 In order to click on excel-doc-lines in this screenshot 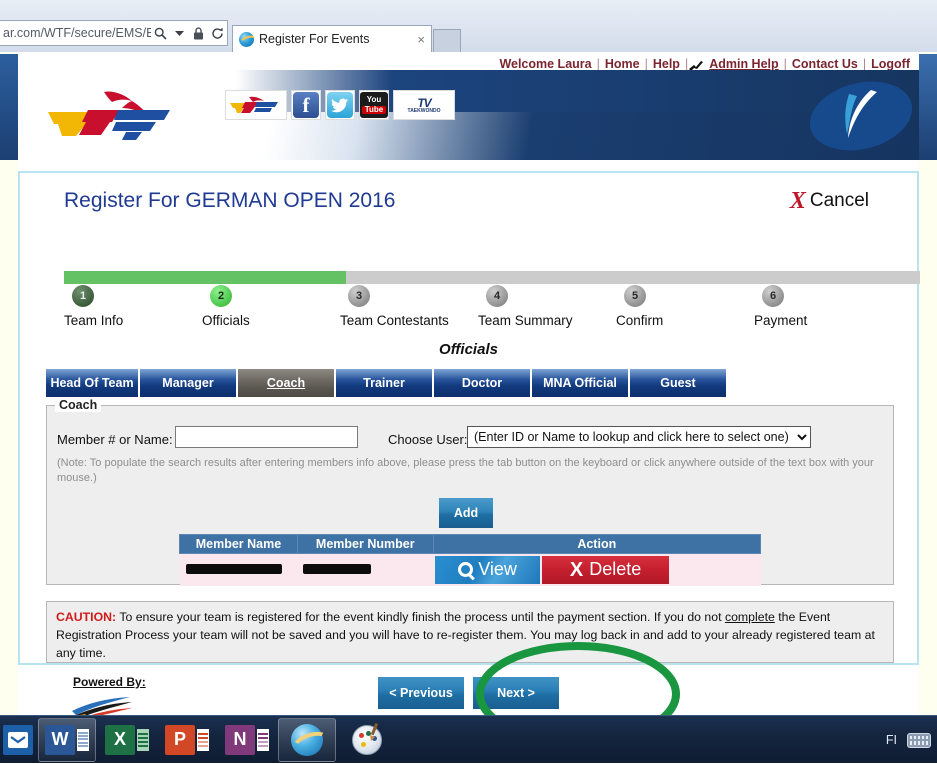, I will do `click(143, 739)`.